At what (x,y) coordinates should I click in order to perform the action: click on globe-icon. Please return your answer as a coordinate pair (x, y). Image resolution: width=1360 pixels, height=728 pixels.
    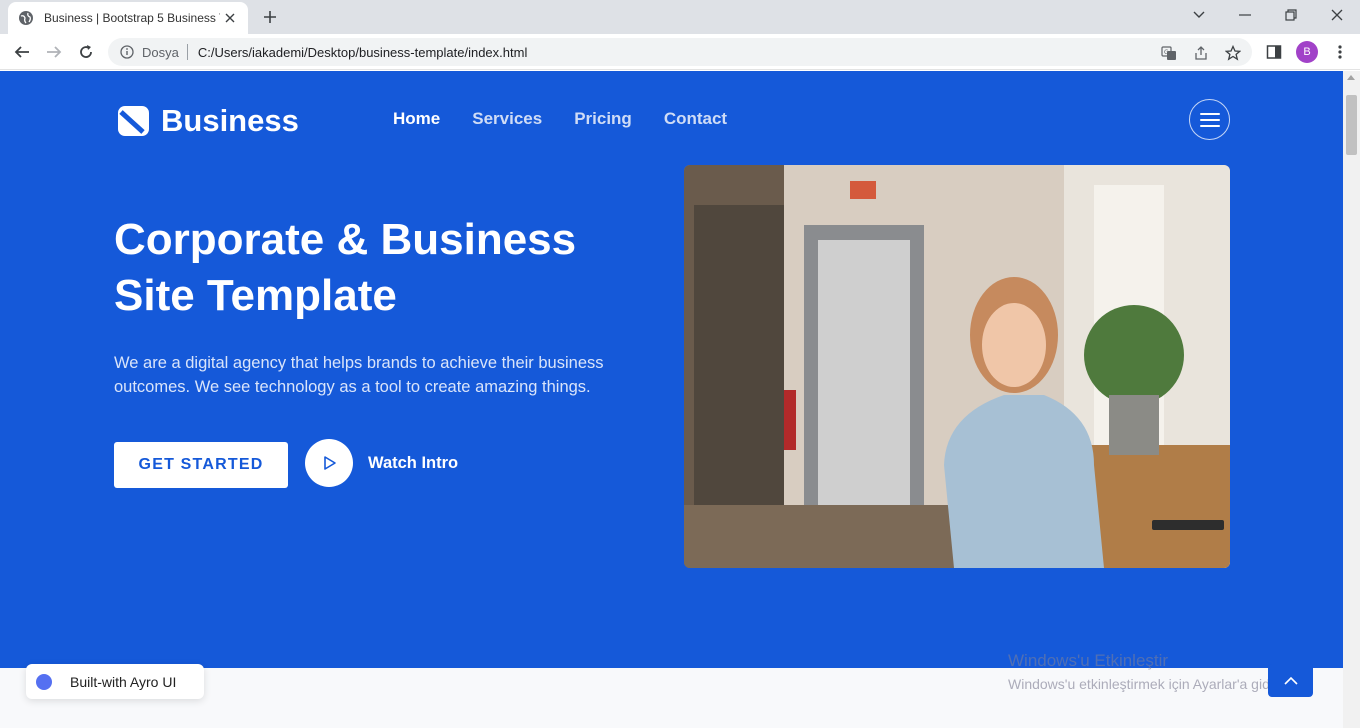
    Looking at the image, I should click on (26, 18).